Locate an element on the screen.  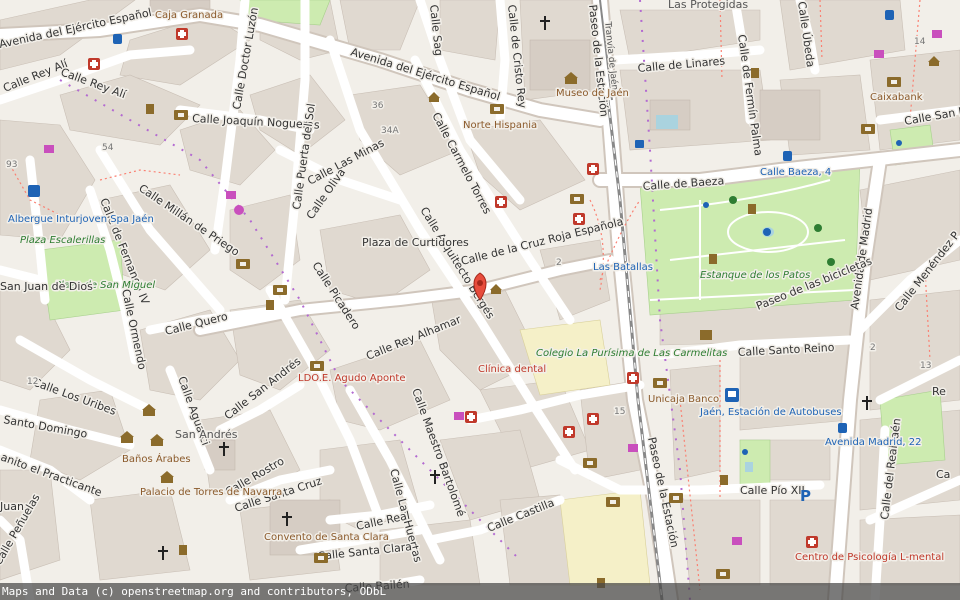
label-estanque: Estanque de los Patos is located at coordinates (755, 275).